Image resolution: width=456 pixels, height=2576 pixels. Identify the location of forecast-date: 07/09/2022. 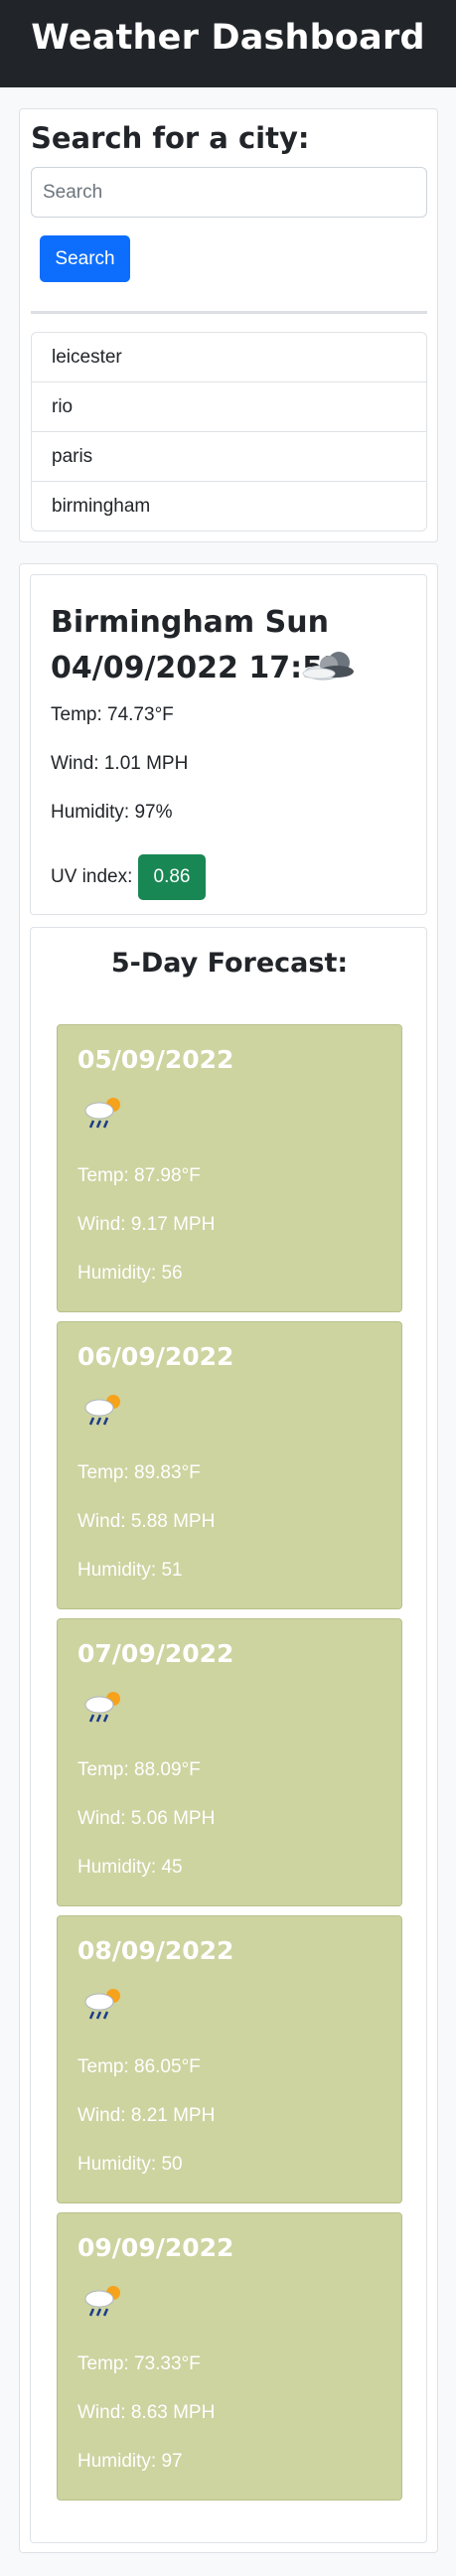
(155, 1653).